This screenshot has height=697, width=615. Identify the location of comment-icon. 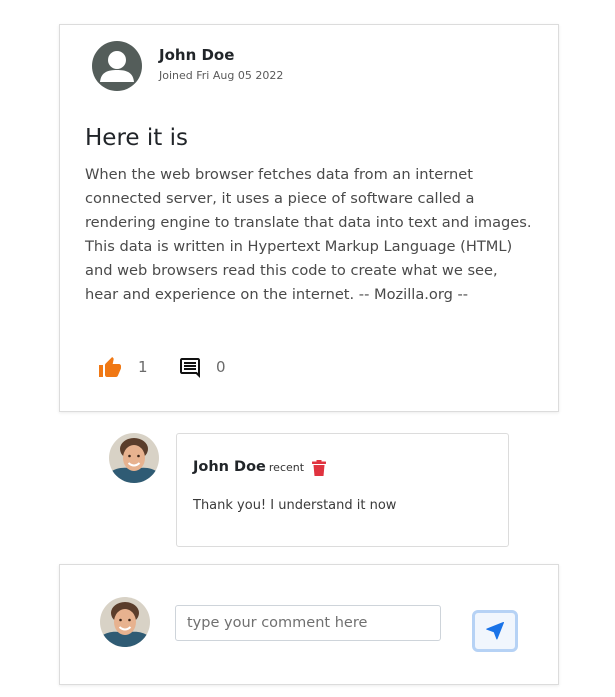
(190, 368).